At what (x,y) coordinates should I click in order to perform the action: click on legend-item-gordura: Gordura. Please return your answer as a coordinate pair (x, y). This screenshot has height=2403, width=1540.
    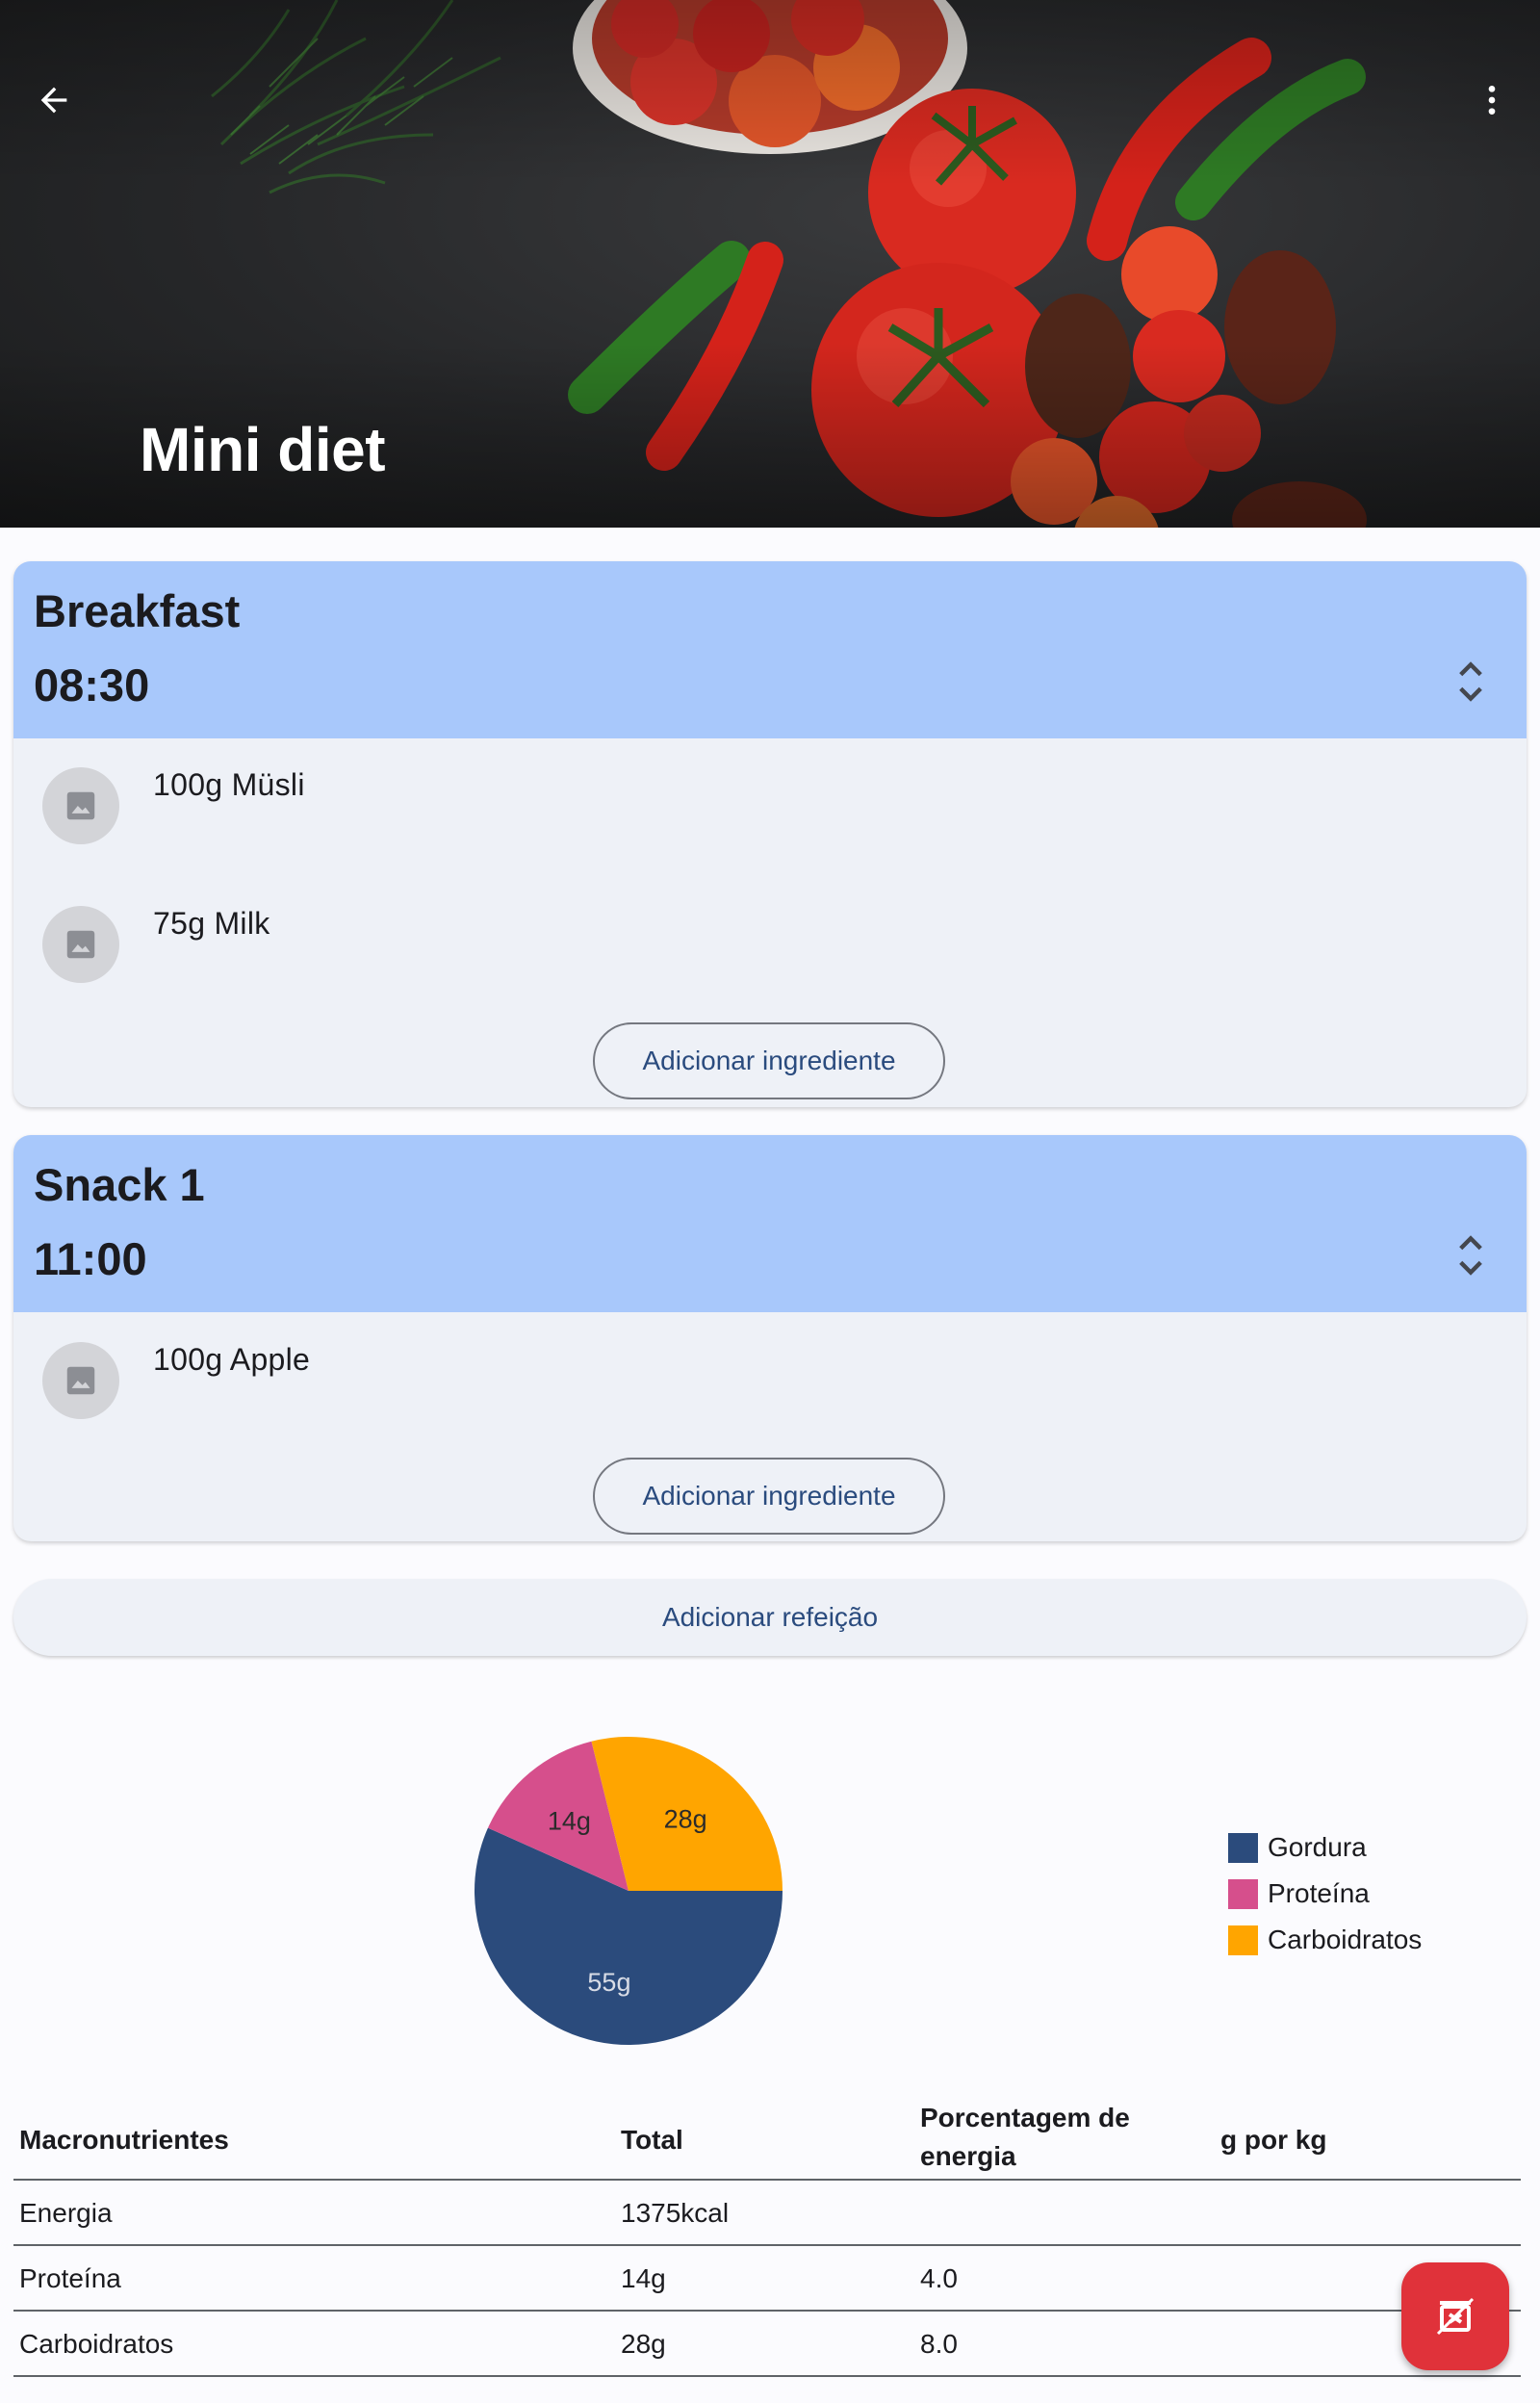
    Looking at the image, I should click on (1325, 1847).